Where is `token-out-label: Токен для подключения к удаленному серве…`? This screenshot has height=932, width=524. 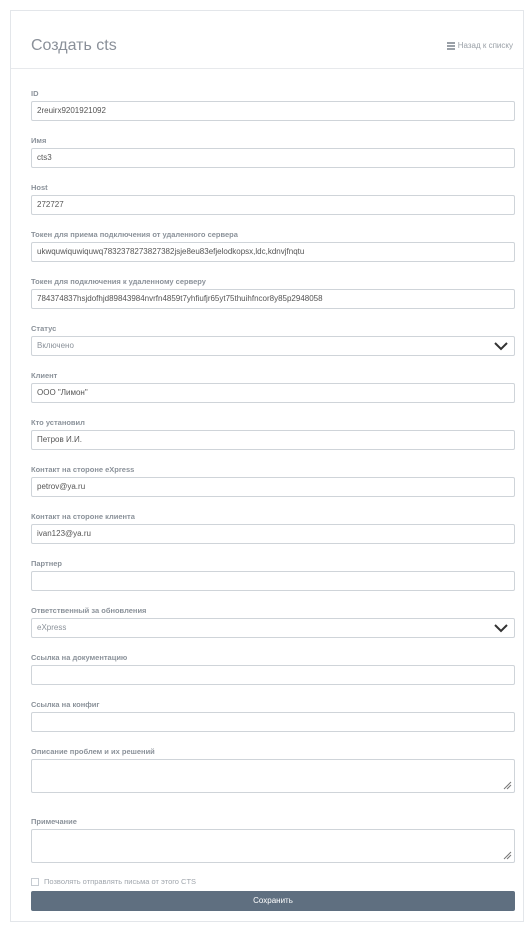
token-out-label: Токен для подключения к удаленному серве… is located at coordinates (118, 281).